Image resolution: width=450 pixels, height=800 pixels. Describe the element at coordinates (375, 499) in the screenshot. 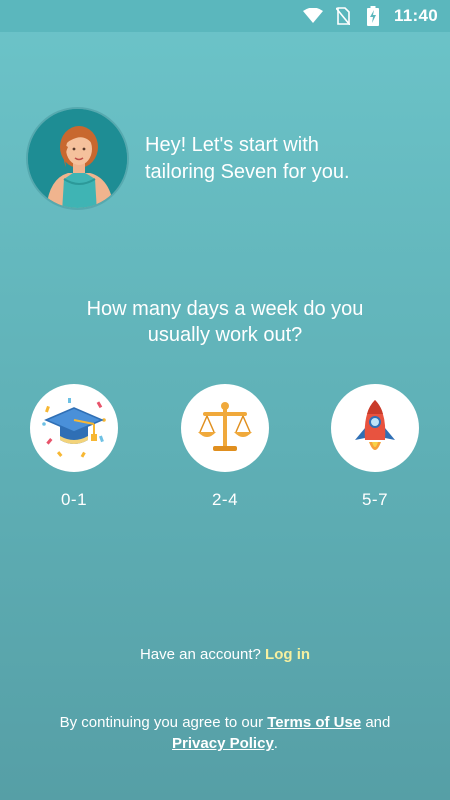

I see `option-5-7-label: 5-7` at that location.